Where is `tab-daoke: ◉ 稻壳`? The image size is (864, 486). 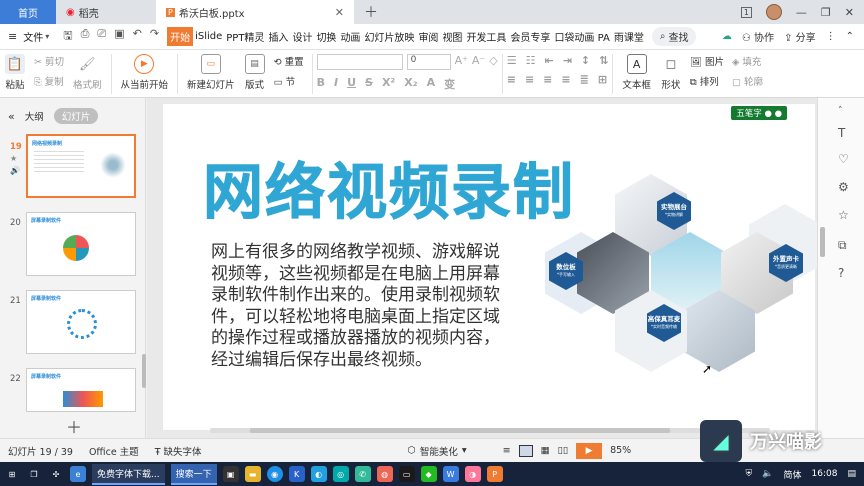
tab-daoke: ◉ 稻壳 is located at coordinates (106, 12).